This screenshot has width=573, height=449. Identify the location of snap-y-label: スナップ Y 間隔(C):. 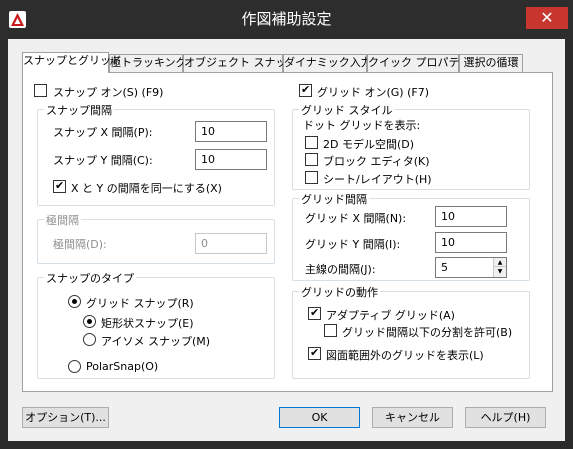
(103, 160).